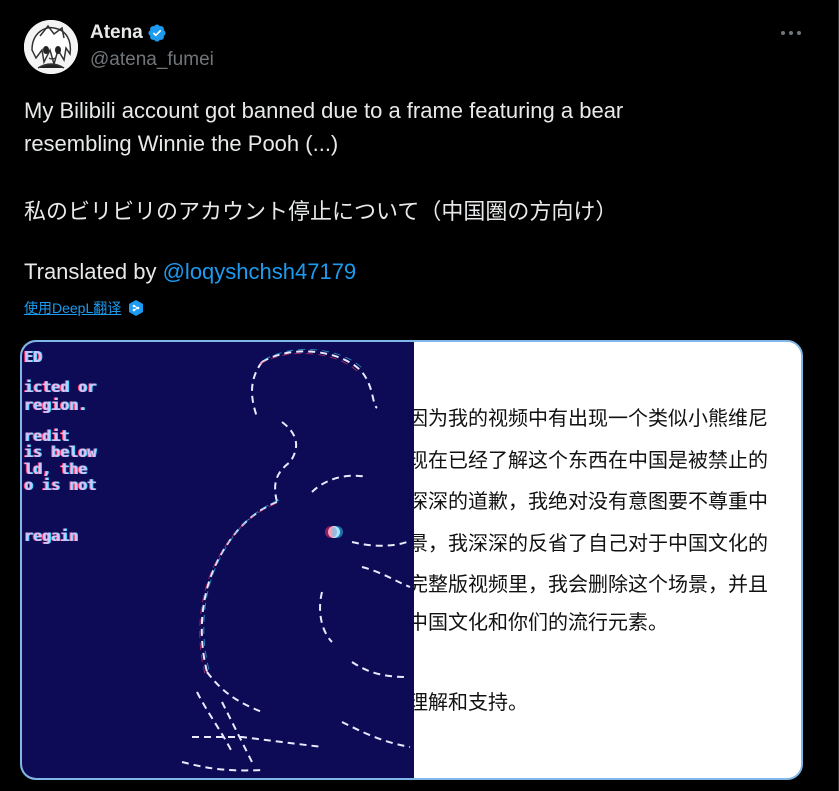  Describe the element at coordinates (471, 702) in the screenshot. I see `chinese-text-line: 理解和支持。` at that location.